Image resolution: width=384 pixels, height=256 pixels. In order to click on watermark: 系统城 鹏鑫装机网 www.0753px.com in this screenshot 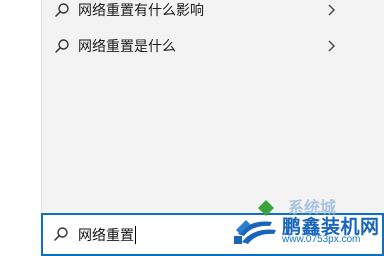, I will do `click(307, 224)`.